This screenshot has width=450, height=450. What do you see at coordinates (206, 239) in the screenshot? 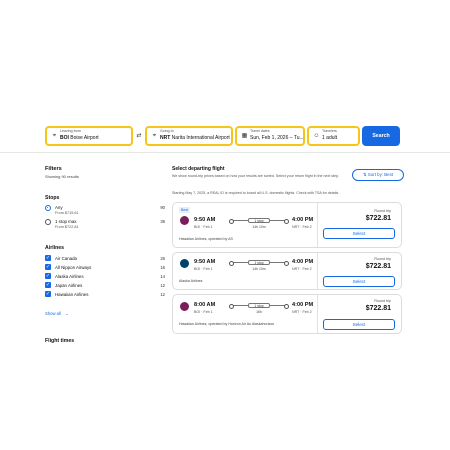
I see `airline-name: Hawaiian Airlines, operated by AS` at bounding box center [206, 239].